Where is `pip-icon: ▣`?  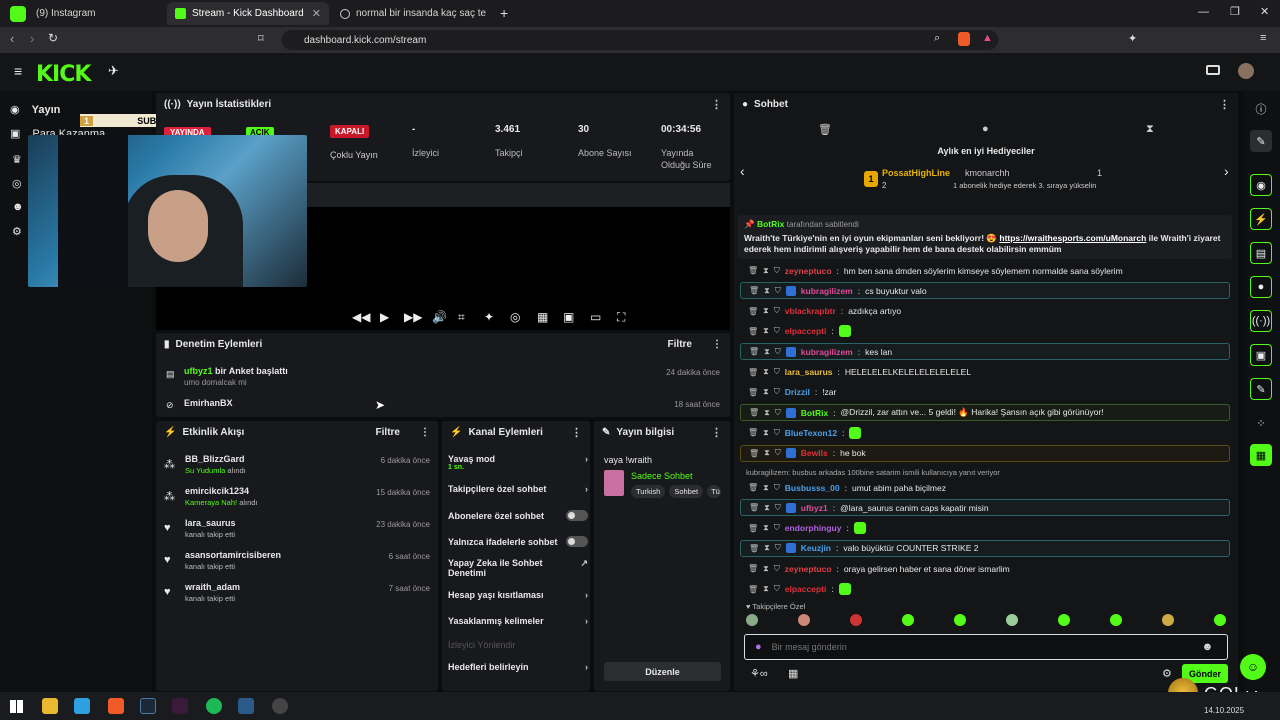
pip-icon: ▣ is located at coordinates (568, 317).